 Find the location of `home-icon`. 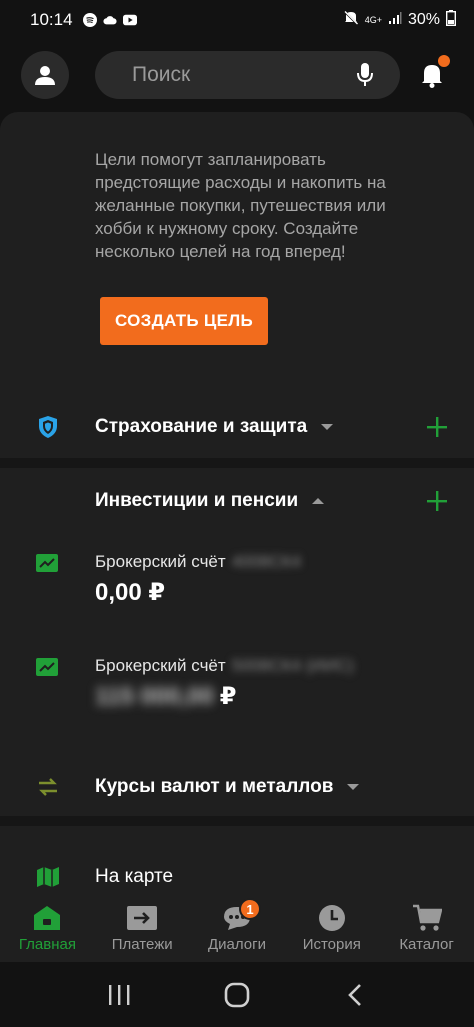

home-icon is located at coordinates (47, 918).